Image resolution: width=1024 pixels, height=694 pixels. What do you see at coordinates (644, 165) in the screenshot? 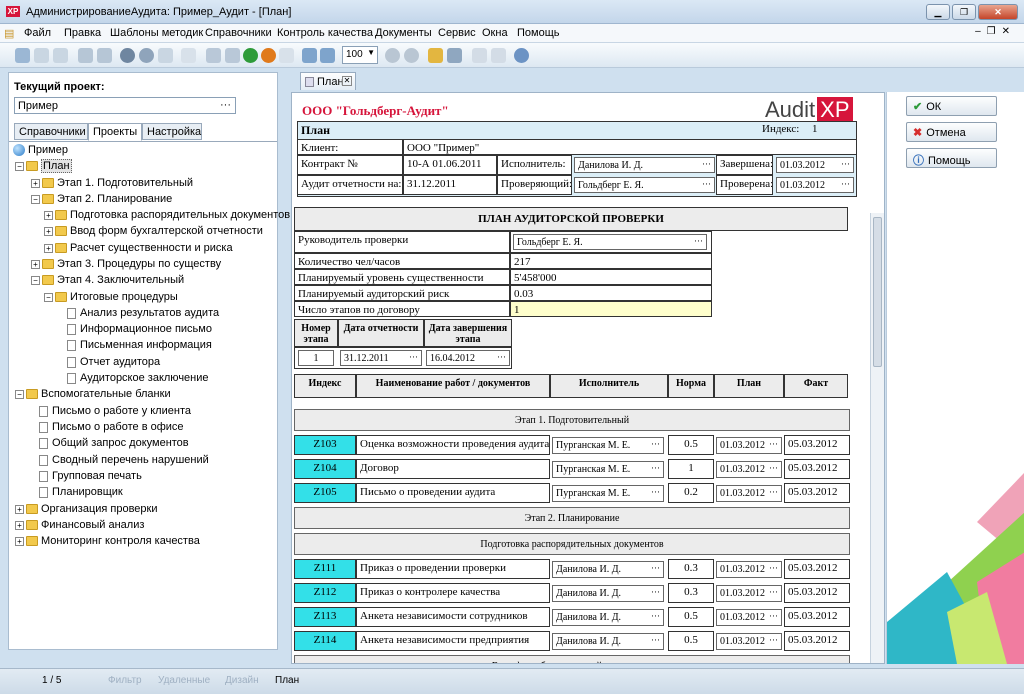
I see `executor-field: Данилова И. Д. ···` at bounding box center [644, 165].